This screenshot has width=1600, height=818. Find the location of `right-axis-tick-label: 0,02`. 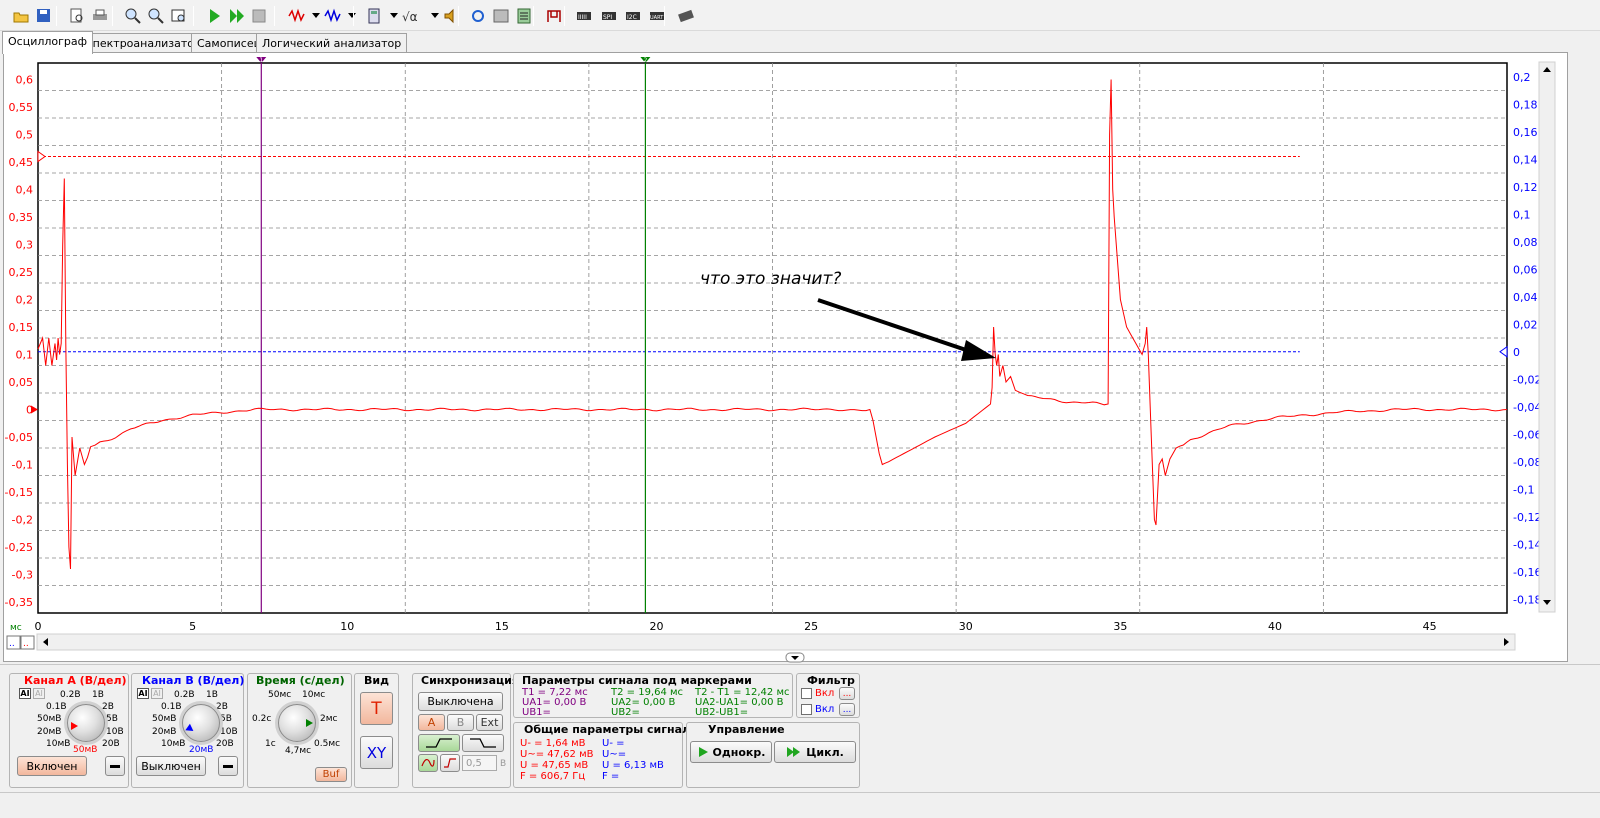

right-axis-tick-label: 0,02 is located at coordinates (1525, 324).